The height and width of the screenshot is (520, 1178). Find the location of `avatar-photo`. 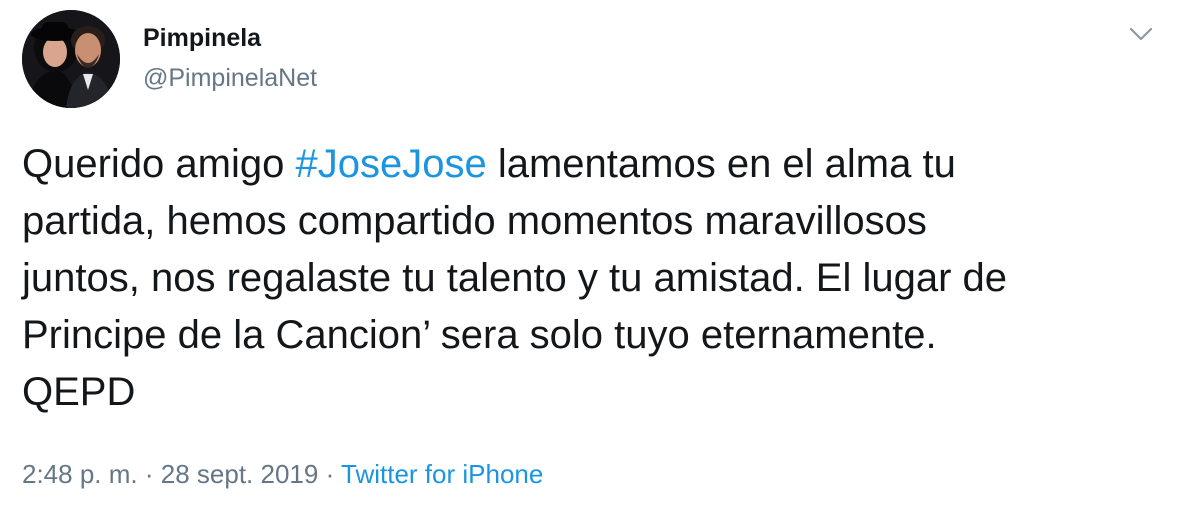

avatar-photo is located at coordinates (71, 59).